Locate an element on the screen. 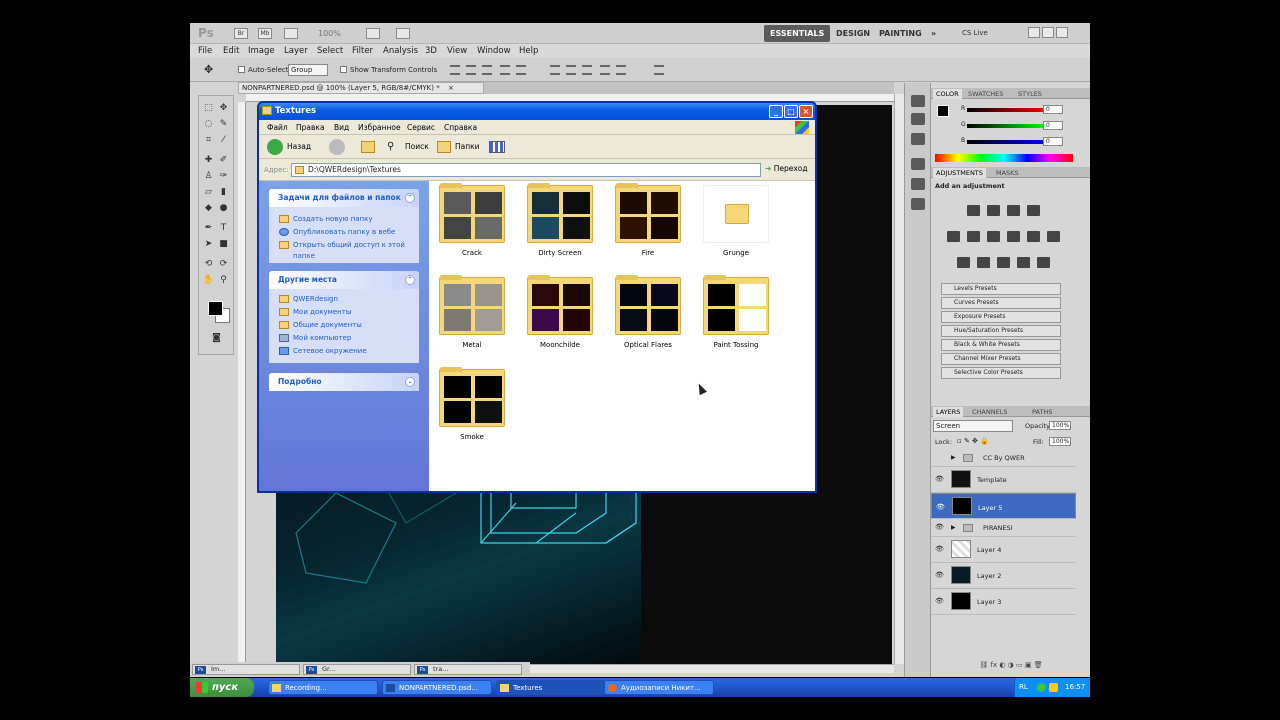  layer-row: 👁 ▶ PIRANESI is located at coordinates (1003, 528).